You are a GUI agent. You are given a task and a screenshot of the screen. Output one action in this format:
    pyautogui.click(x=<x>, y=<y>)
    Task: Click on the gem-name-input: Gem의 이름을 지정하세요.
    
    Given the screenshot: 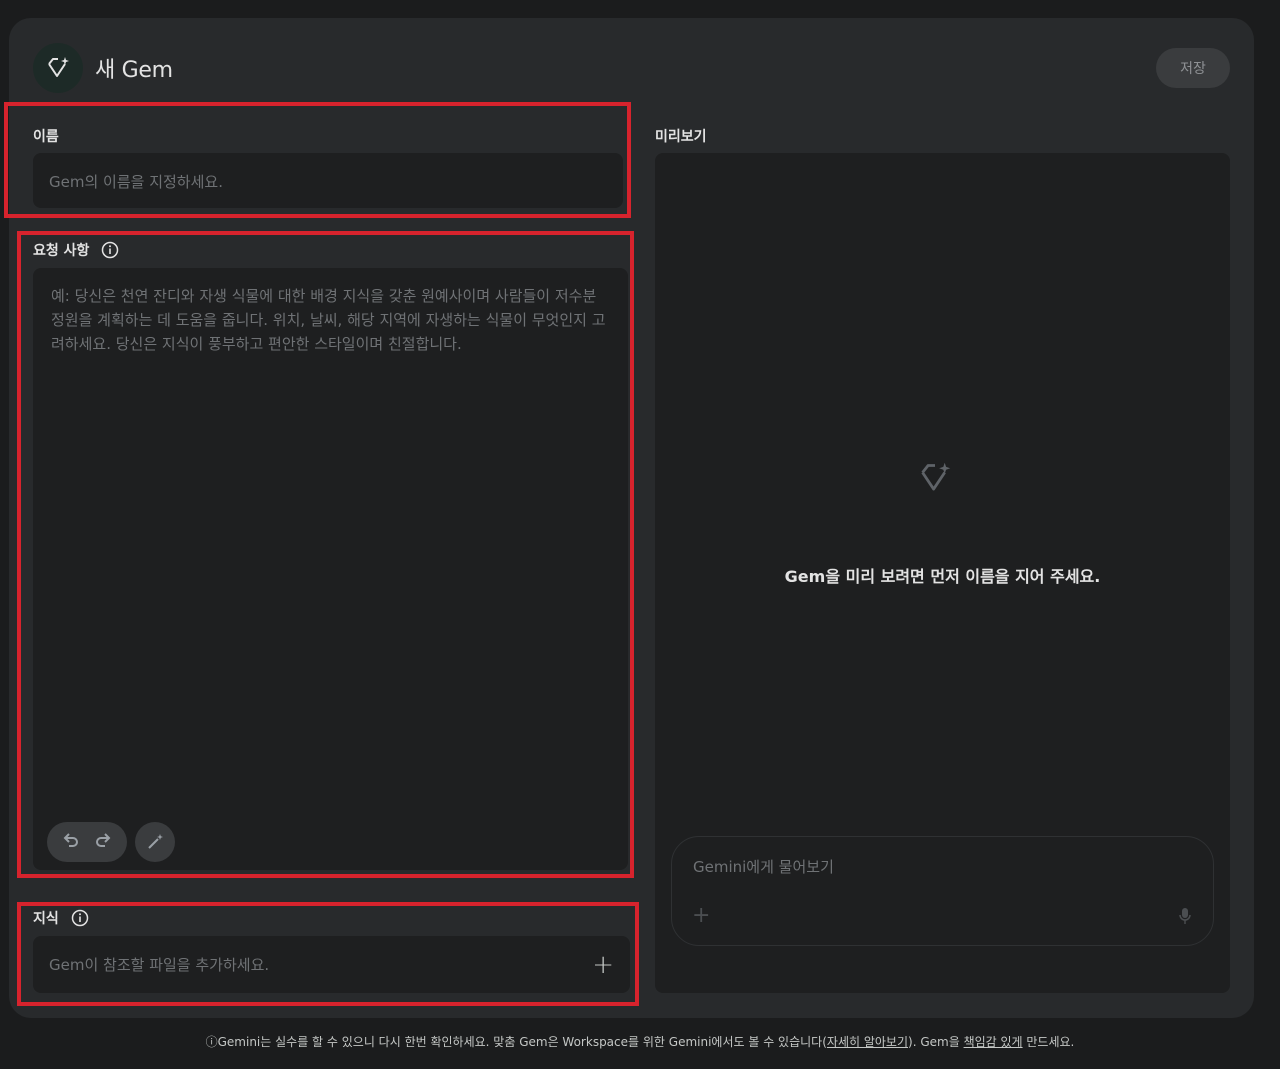 What is the action you would take?
    pyautogui.click(x=328, y=180)
    